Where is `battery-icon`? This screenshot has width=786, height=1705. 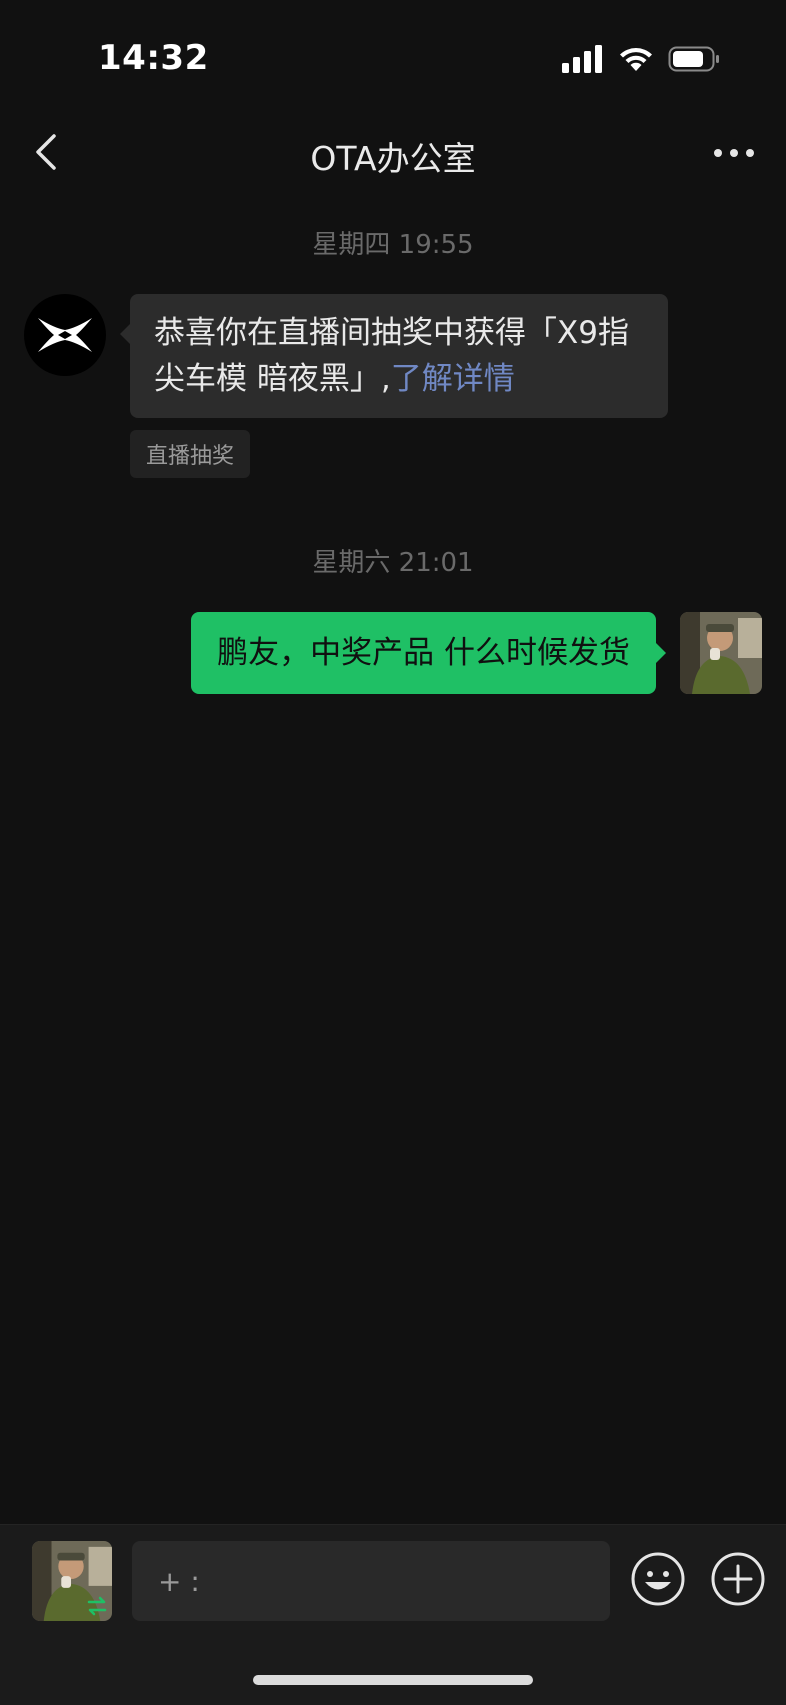 battery-icon is located at coordinates (693, 59).